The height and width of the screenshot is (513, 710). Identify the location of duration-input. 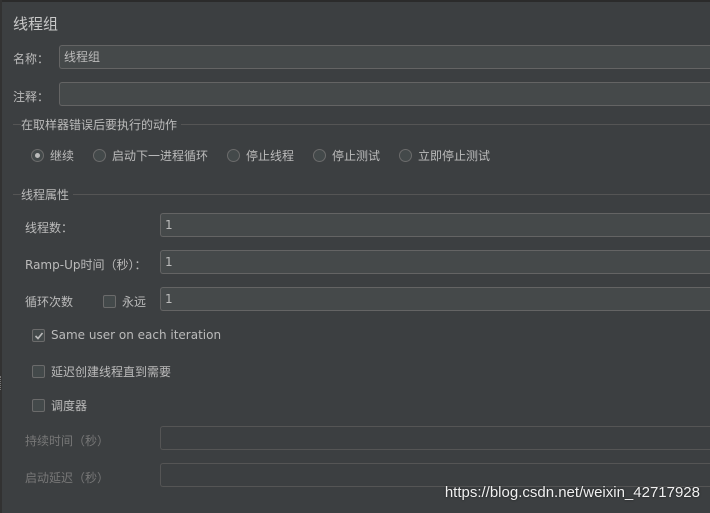
(435, 438).